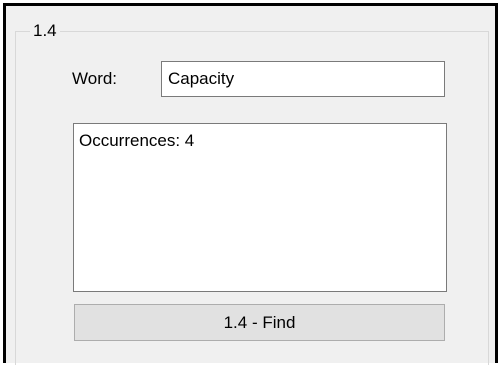 This screenshot has height=365, width=503. What do you see at coordinates (137, 140) in the screenshot?
I see `occurrences-text: Occurrences: 4` at bounding box center [137, 140].